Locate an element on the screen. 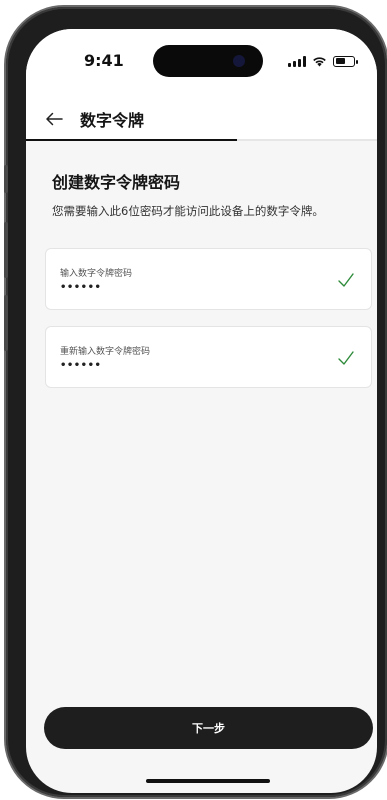 This screenshot has width=387, height=800. wifi-icon is located at coordinates (319, 61).